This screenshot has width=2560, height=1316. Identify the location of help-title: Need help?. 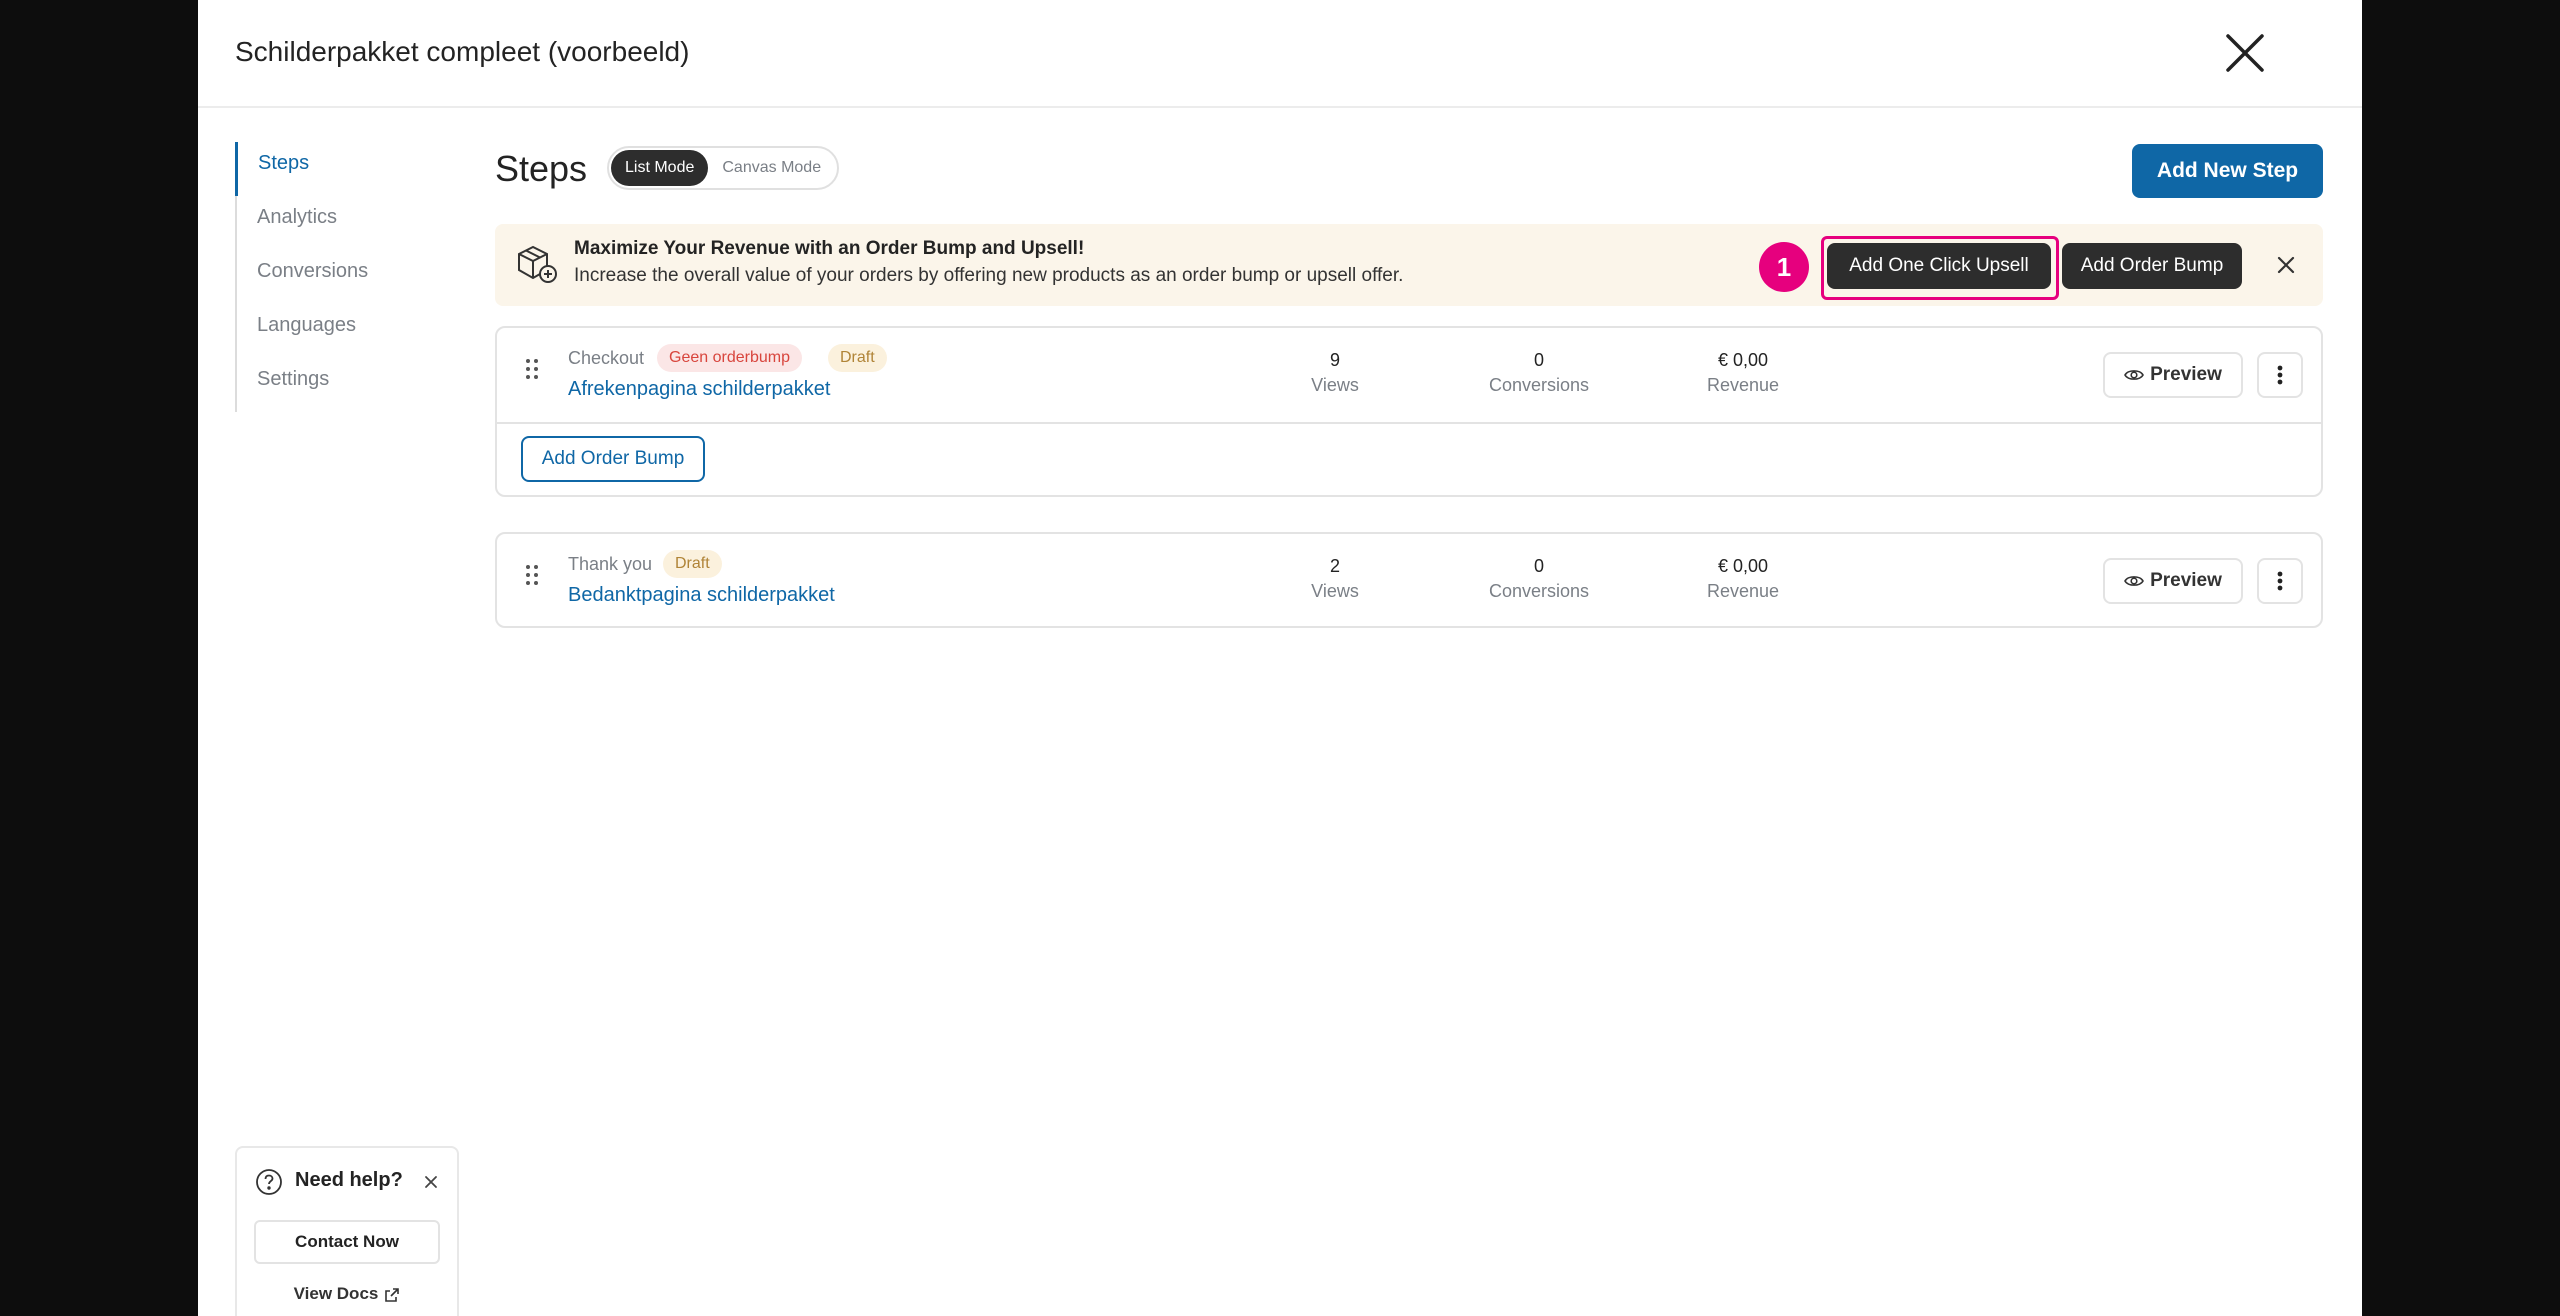
(349, 1180).